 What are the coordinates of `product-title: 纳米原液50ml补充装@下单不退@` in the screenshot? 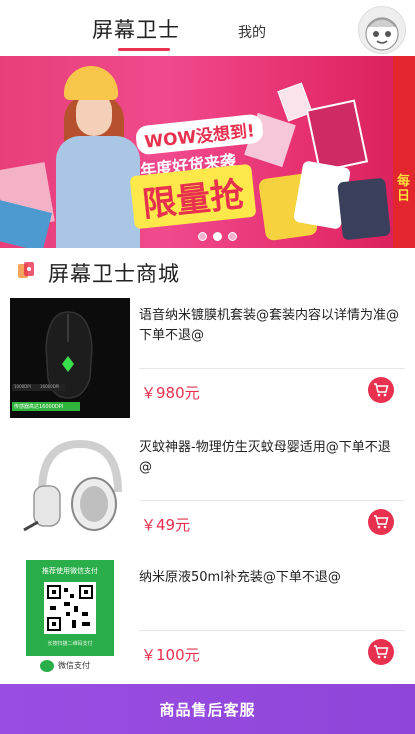 It's located at (271, 578).